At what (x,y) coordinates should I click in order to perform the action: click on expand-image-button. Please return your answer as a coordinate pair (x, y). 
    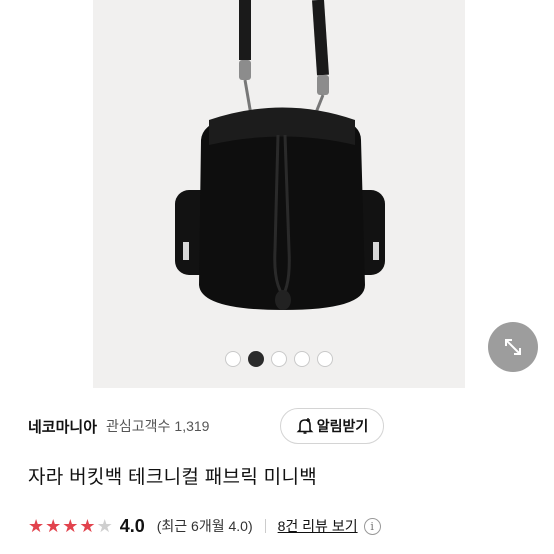
    Looking at the image, I should click on (513, 347).